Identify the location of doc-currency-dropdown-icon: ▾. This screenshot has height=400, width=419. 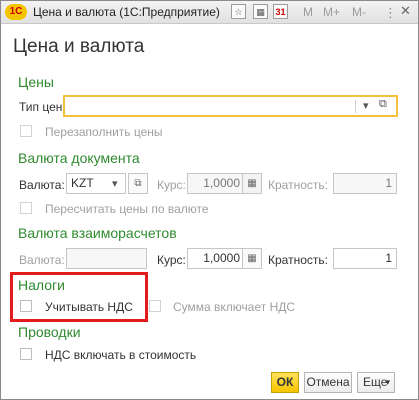
(115, 183).